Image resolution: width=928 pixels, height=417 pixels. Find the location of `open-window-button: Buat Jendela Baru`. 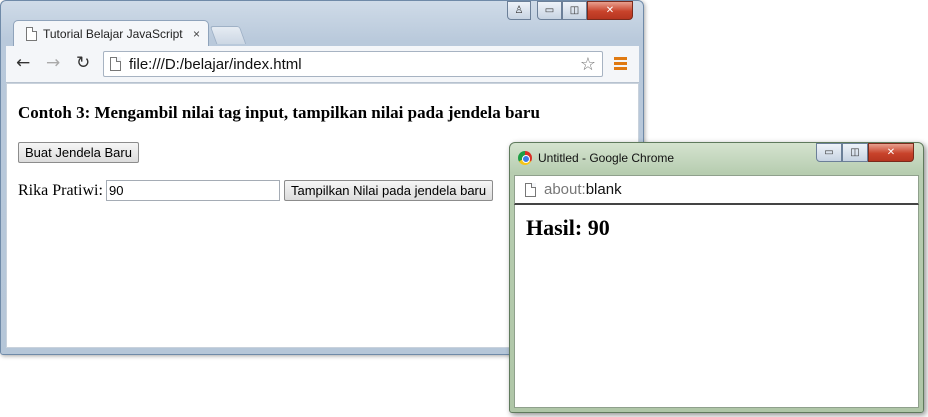

open-window-button: Buat Jendela Baru is located at coordinates (78, 152).